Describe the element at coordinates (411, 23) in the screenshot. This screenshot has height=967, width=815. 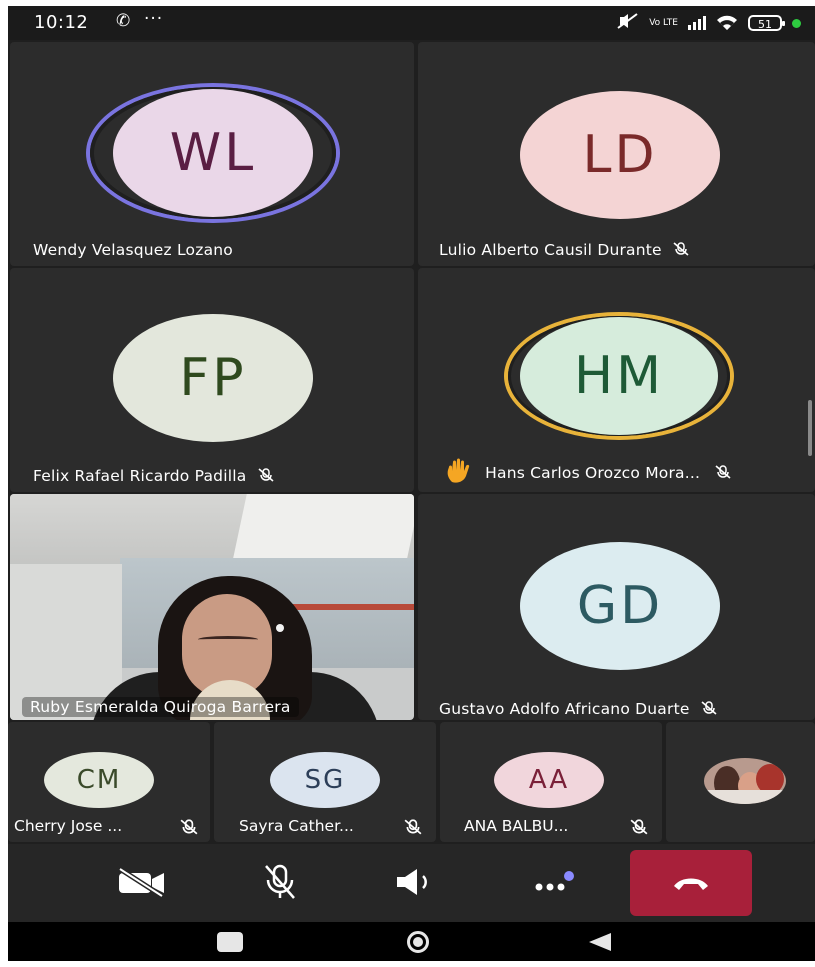
I see `status-bar: 10:12 ✆ ··· Vo LTE 51` at that location.